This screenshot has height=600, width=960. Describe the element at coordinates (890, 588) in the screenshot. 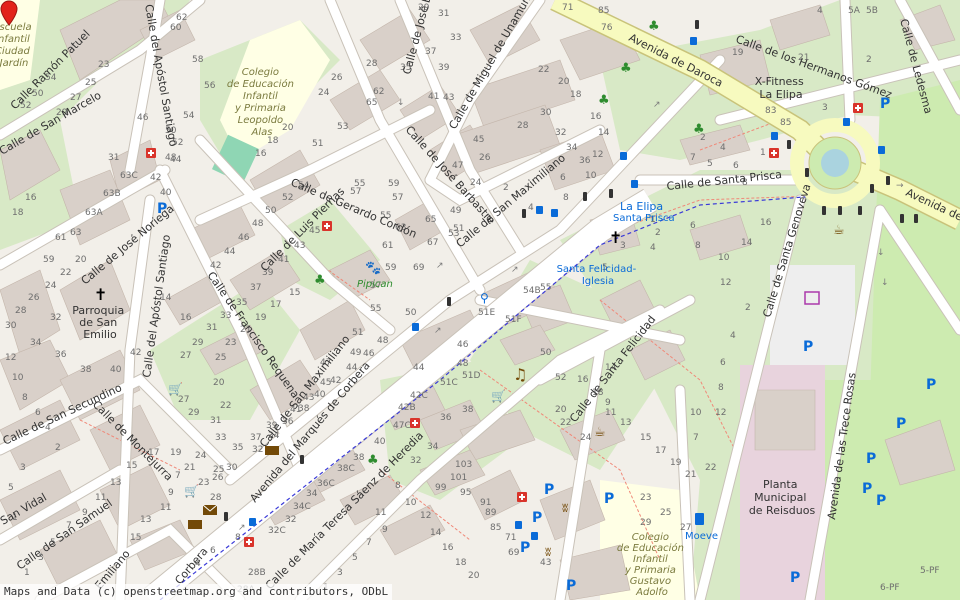

I see `house-number: 6-PF` at that location.